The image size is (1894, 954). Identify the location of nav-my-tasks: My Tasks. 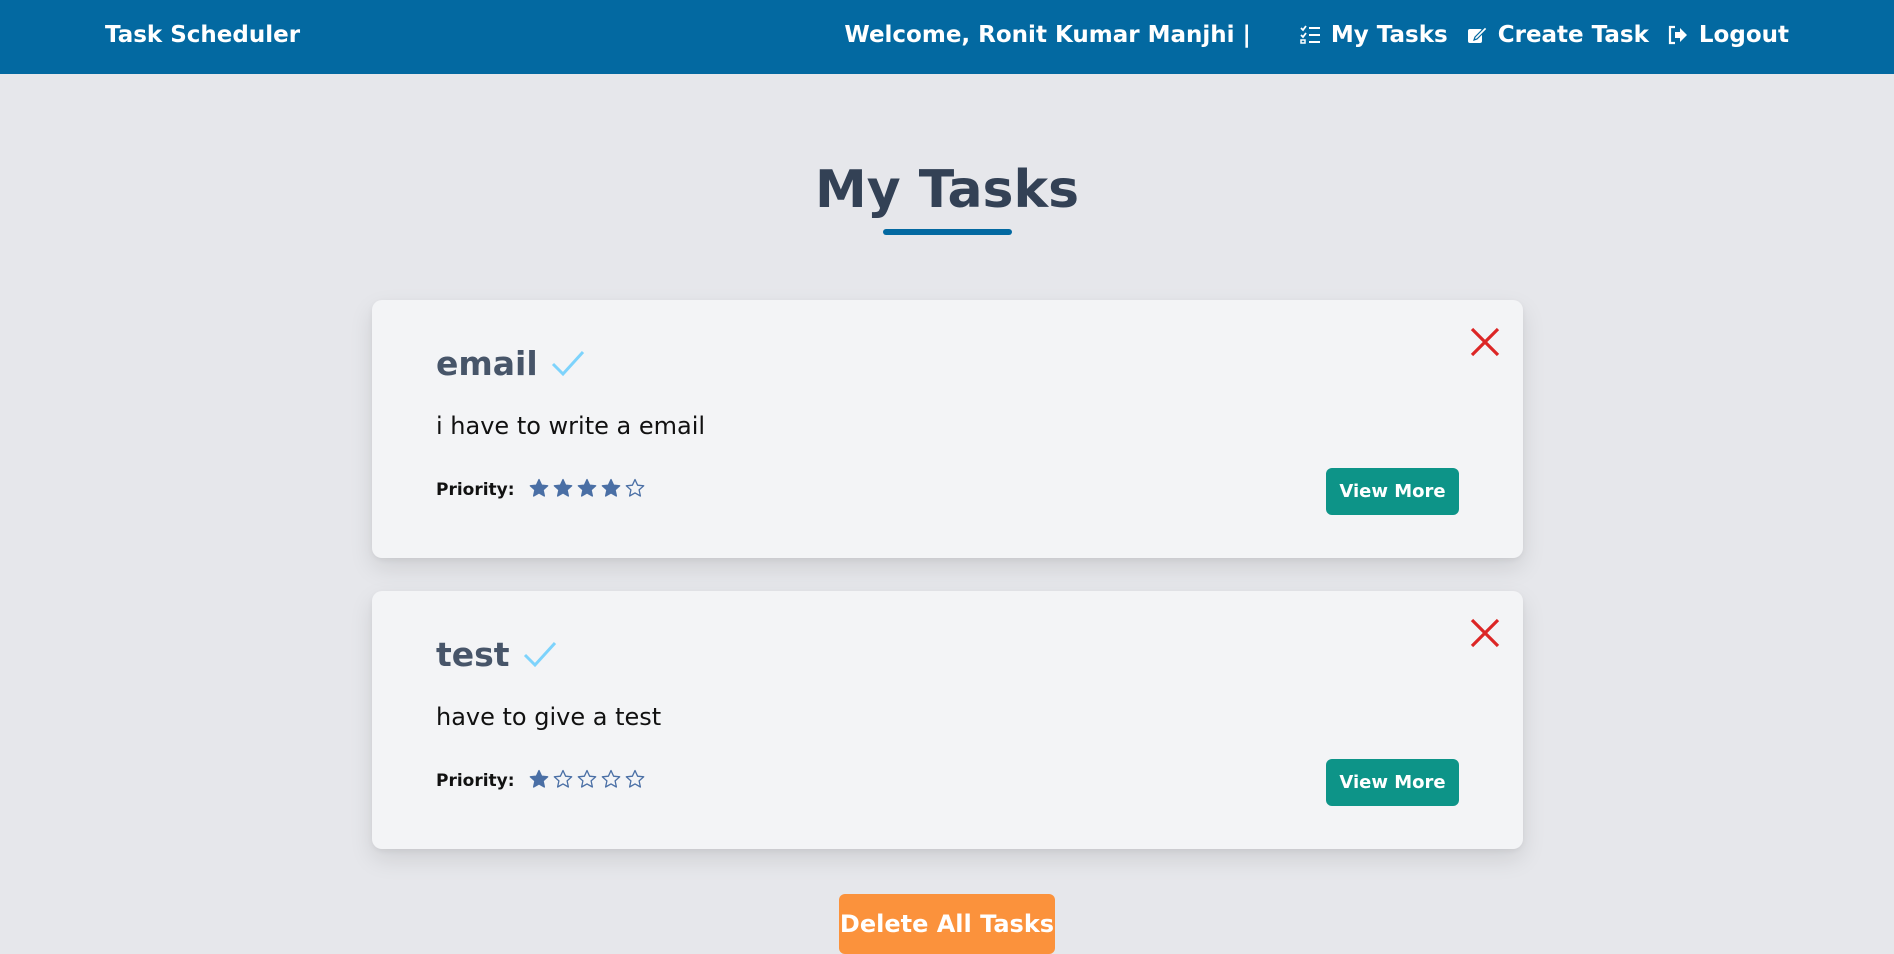
(1373, 35).